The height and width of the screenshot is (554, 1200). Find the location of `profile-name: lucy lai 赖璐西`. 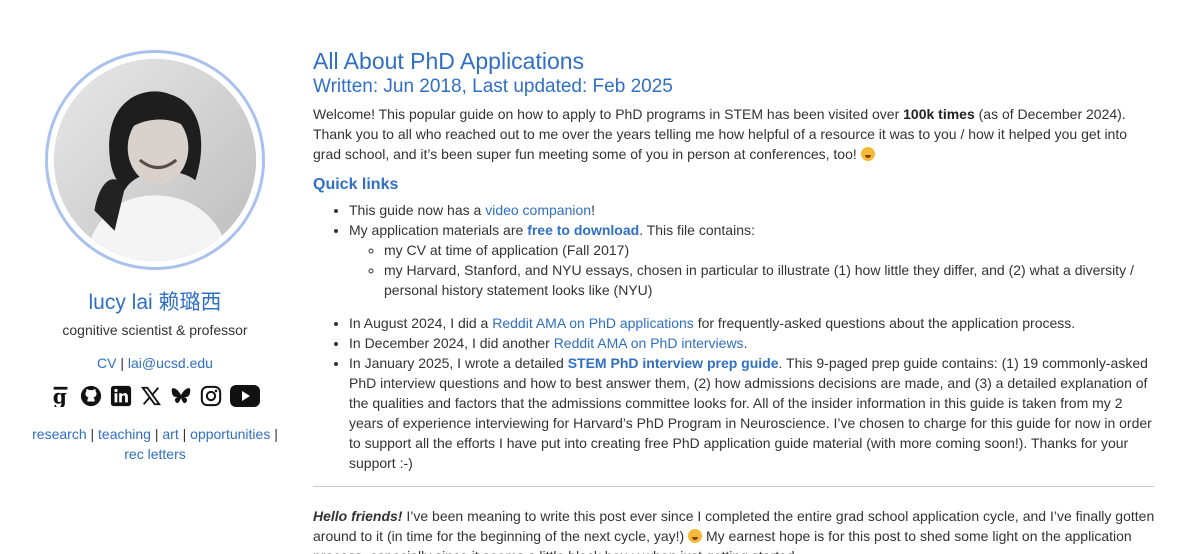

profile-name: lucy lai 赖璐西 is located at coordinates (155, 302).